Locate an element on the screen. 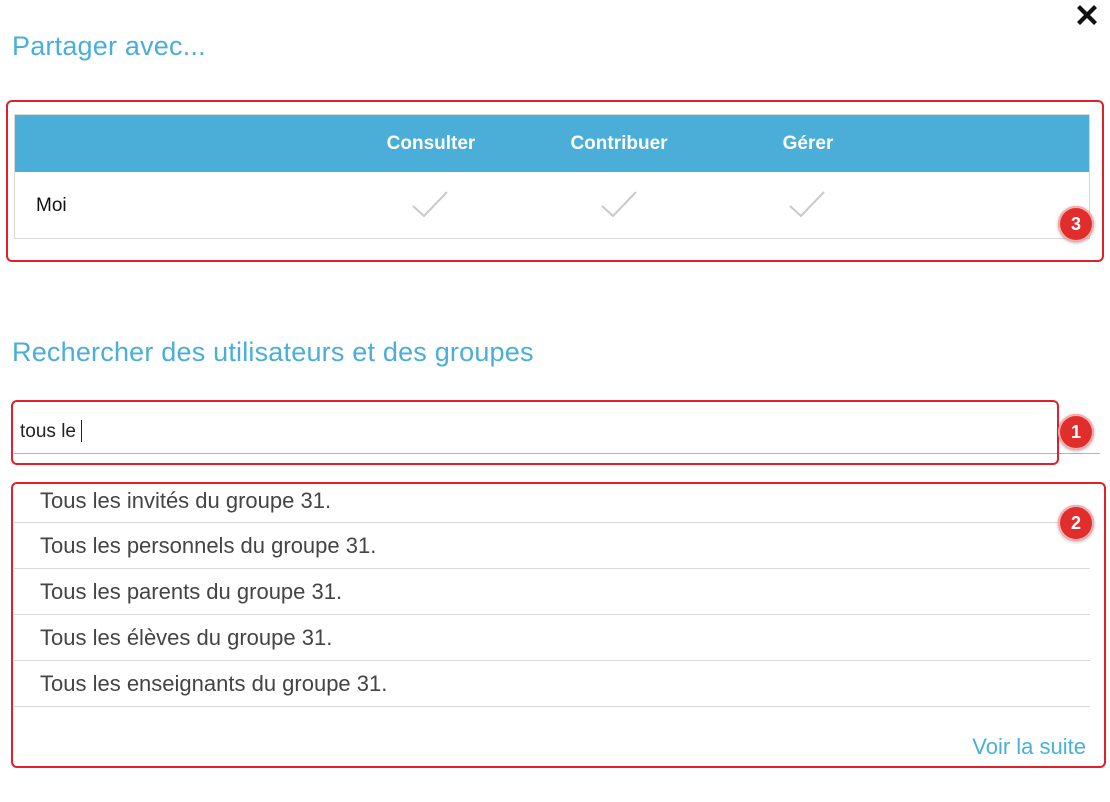 The image size is (1110, 802). close-button is located at coordinates (1087, 15).